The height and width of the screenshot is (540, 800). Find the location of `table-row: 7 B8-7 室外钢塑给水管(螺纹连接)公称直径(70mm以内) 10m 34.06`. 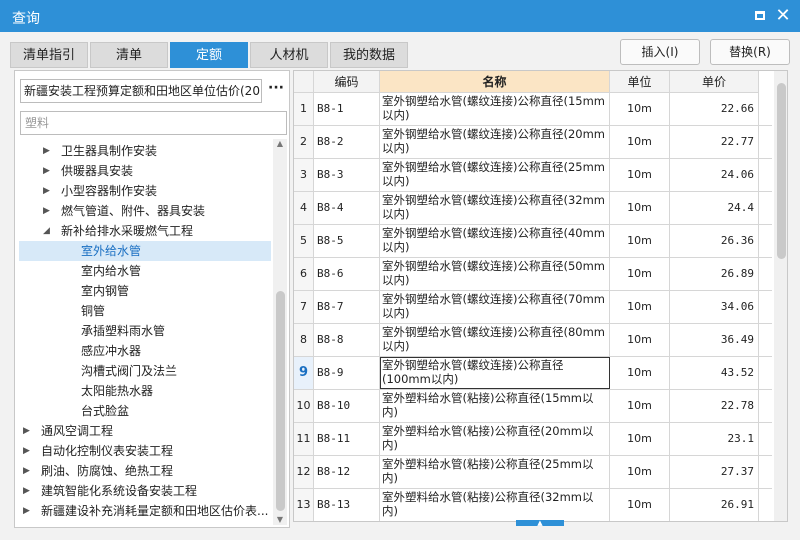

table-row: 7 B8-7 室外钢塑给水管(螺纹连接)公称直径(70mm以内) 10m 34.06 is located at coordinates (533, 307).